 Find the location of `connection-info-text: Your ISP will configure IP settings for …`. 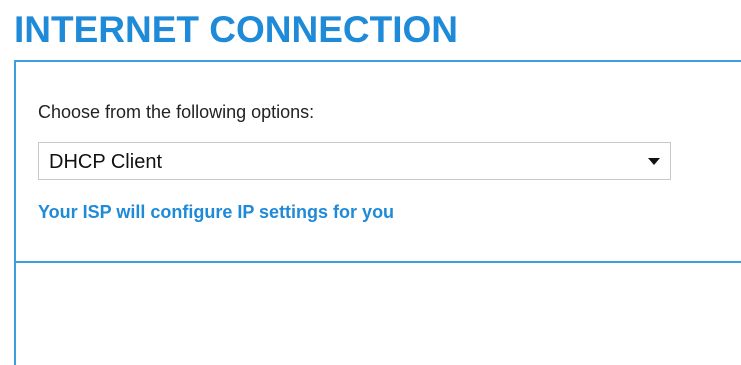

connection-info-text: Your ISP will configure IP settings for … is located at coordinates (216, 212).